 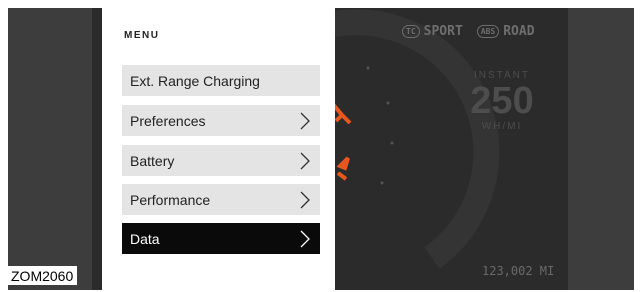 What do you see at coordinates (145, 238) in the screenshot?
I see `menu-item-label: Data` at bounding box center [145, 238].